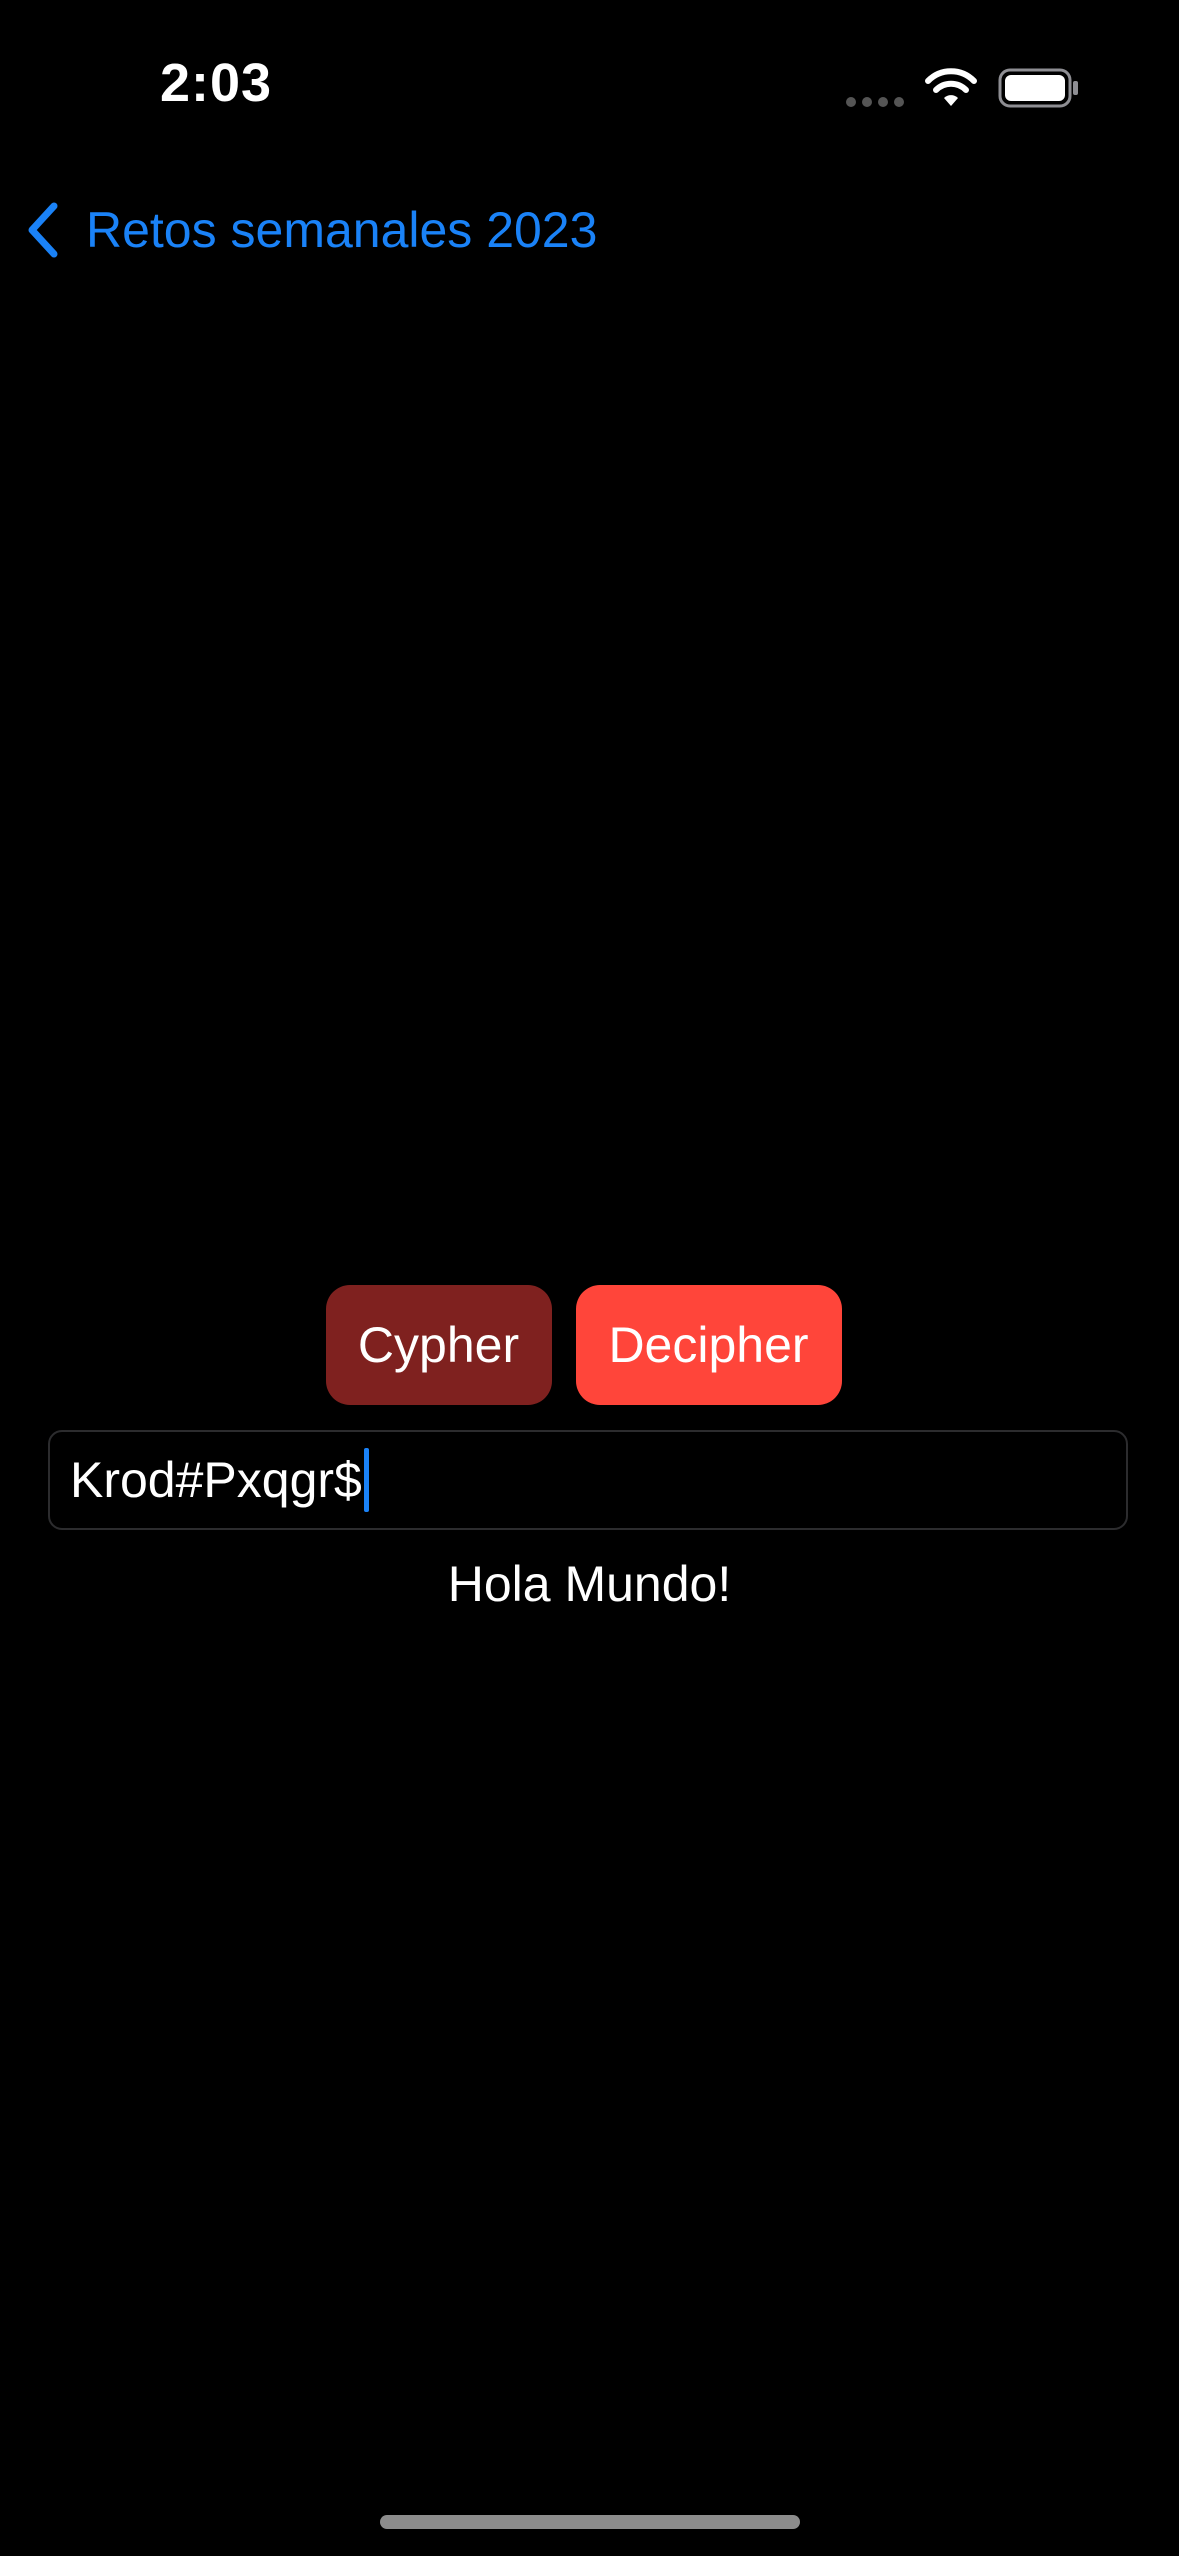  I want to click on action-buttons: Cypher Decipher, so click(589, 1345).